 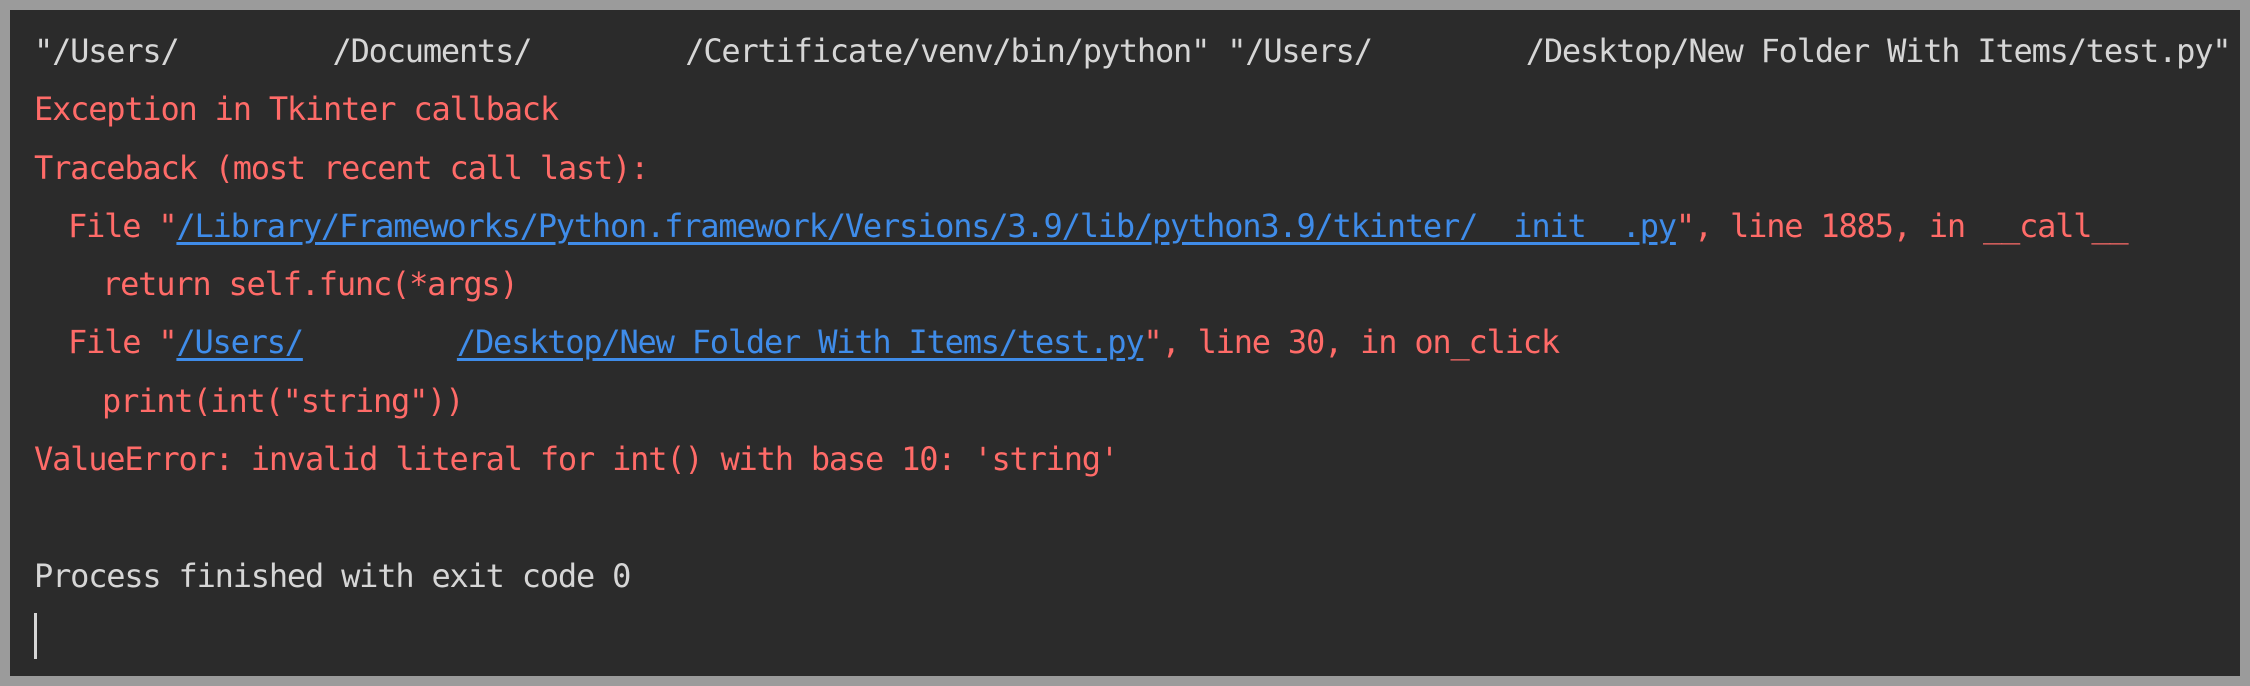 What do you see at coordinates (123, 342) in the screenshot?
I see `frame-2-prefix: File "` at bounding box center [123, 342].